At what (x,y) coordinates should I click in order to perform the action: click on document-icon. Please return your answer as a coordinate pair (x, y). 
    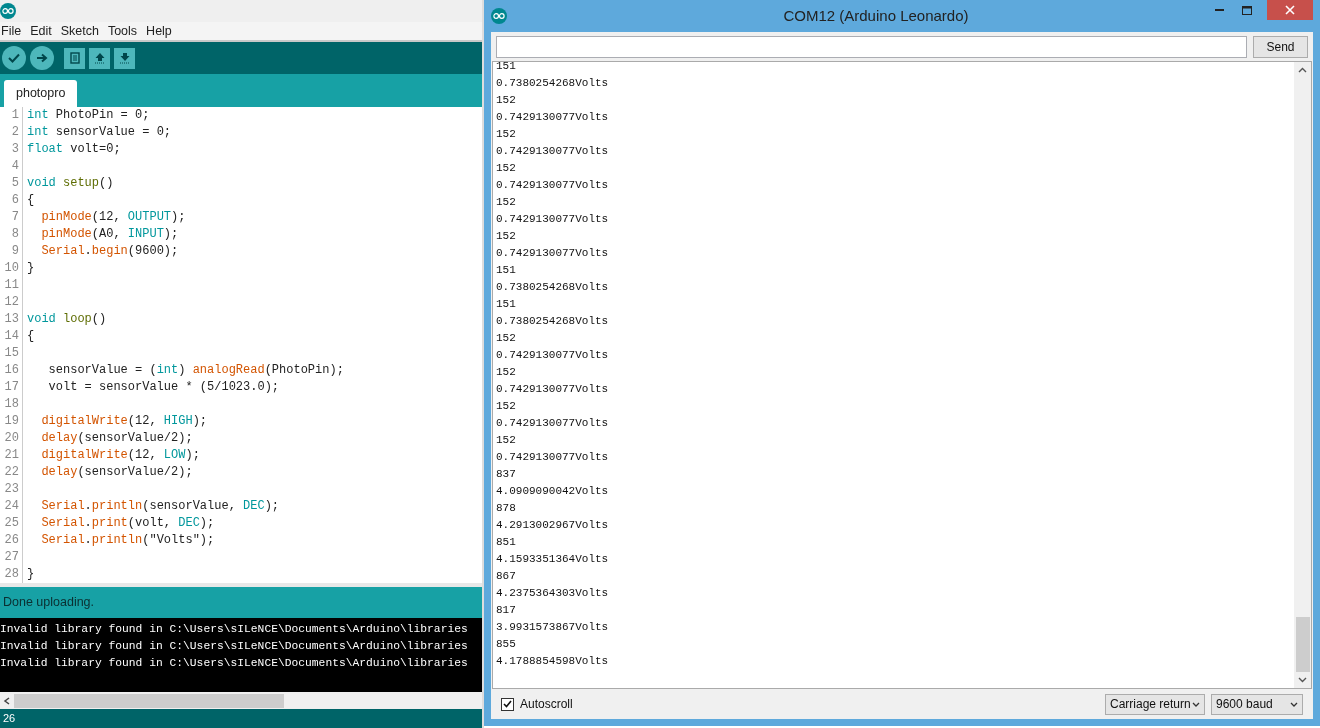
    Looking at the image, I should click on (74, 58).